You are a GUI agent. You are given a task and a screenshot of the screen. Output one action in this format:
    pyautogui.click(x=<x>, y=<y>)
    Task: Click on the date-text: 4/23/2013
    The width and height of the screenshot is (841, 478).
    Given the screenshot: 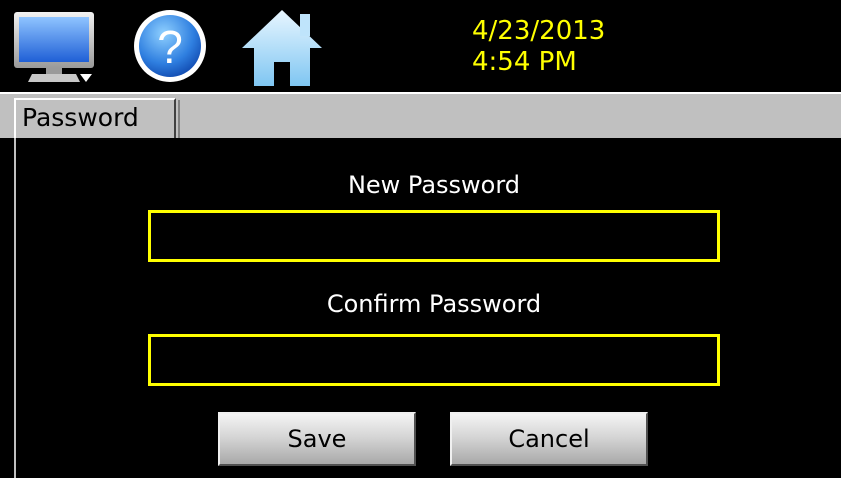 What is the action you would take?
    pyautogui.click(x=539, y=31)
    